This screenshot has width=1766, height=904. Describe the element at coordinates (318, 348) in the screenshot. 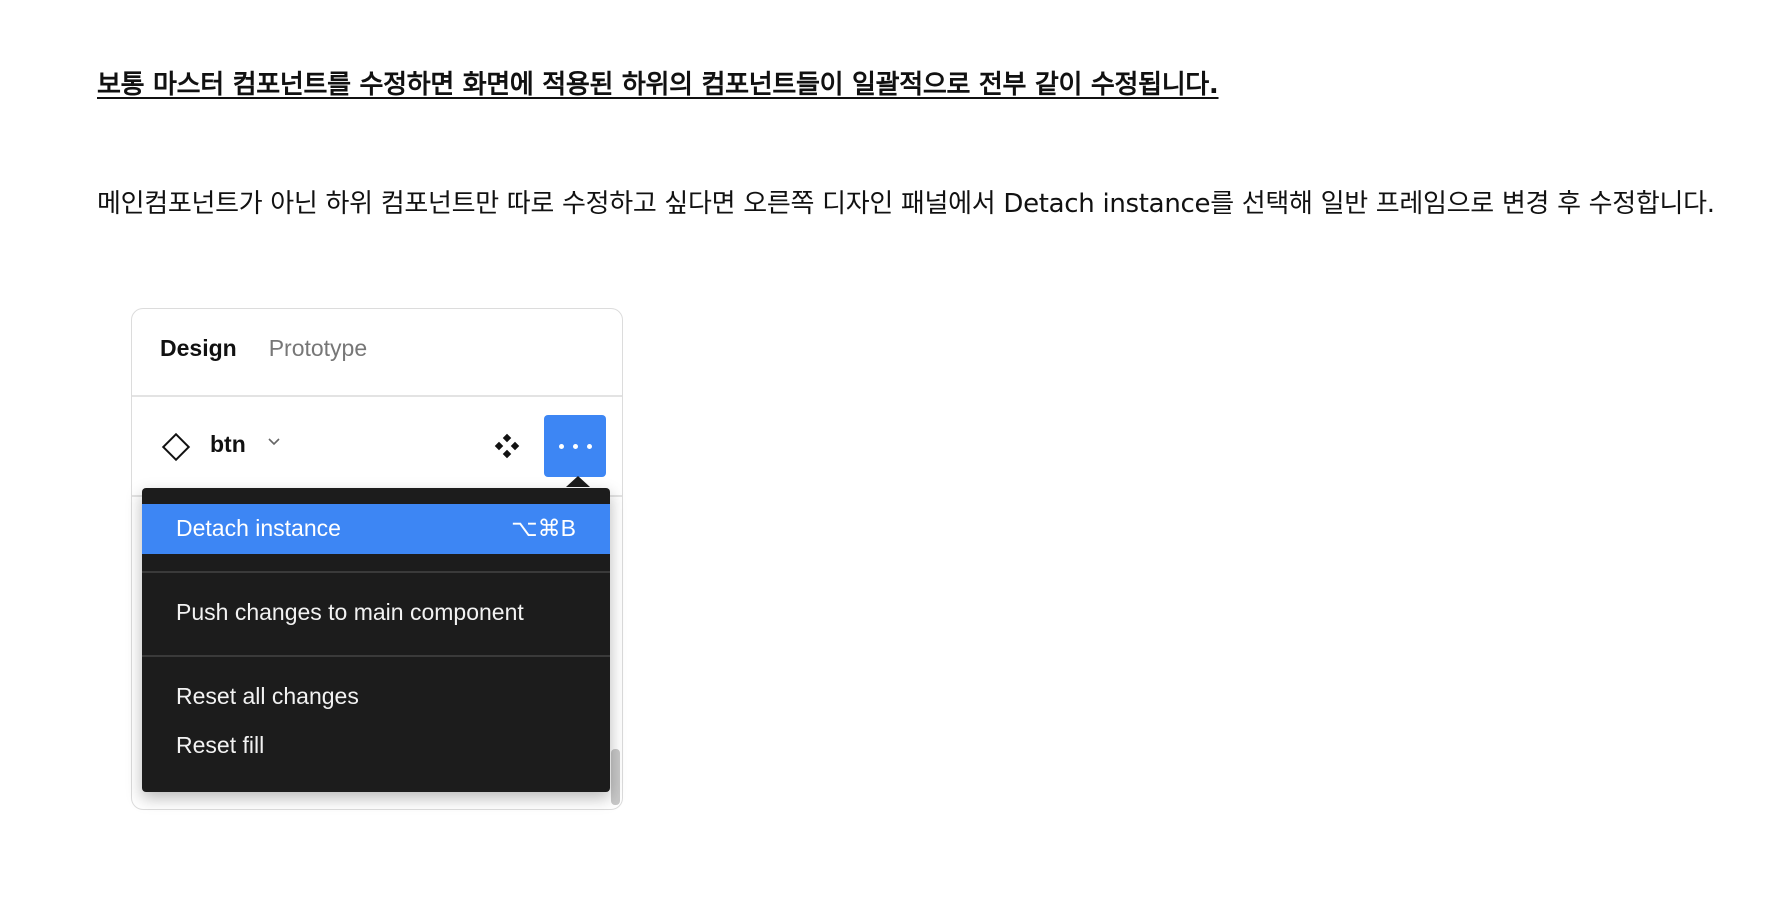

I see `tab-prototype: Prototype` at that location.